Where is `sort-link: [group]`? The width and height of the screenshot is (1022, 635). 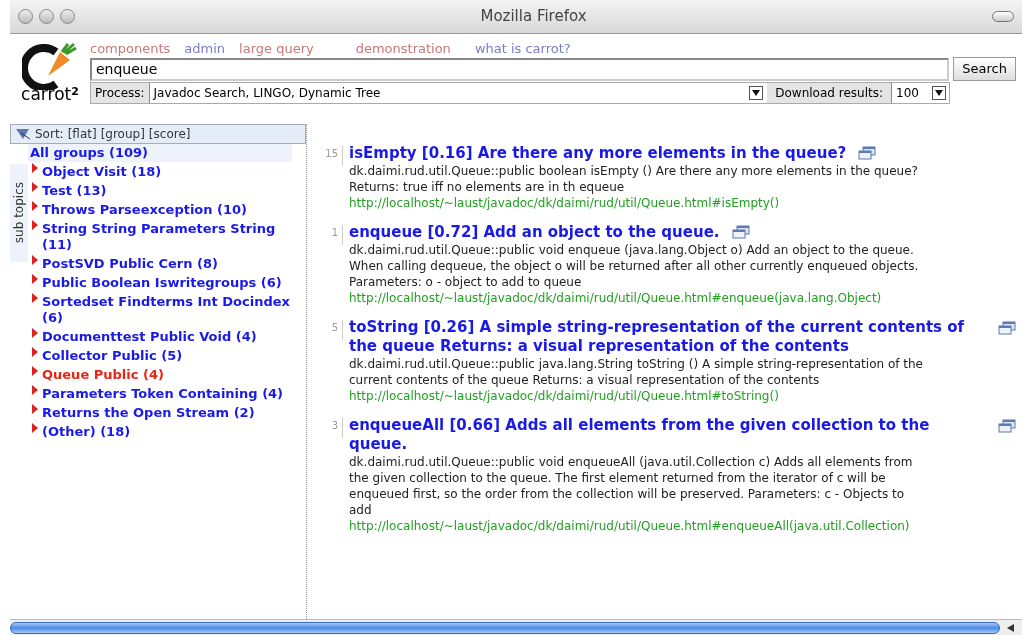 sort-link: [group] is located at coordinates (122, 134).